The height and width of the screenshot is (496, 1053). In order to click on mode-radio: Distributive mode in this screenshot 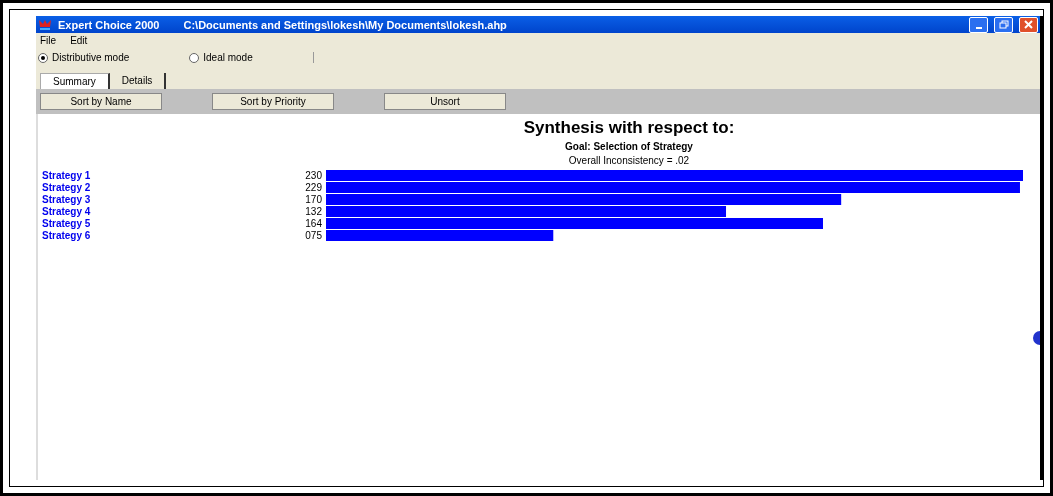, I will do `click(84, 57)`.